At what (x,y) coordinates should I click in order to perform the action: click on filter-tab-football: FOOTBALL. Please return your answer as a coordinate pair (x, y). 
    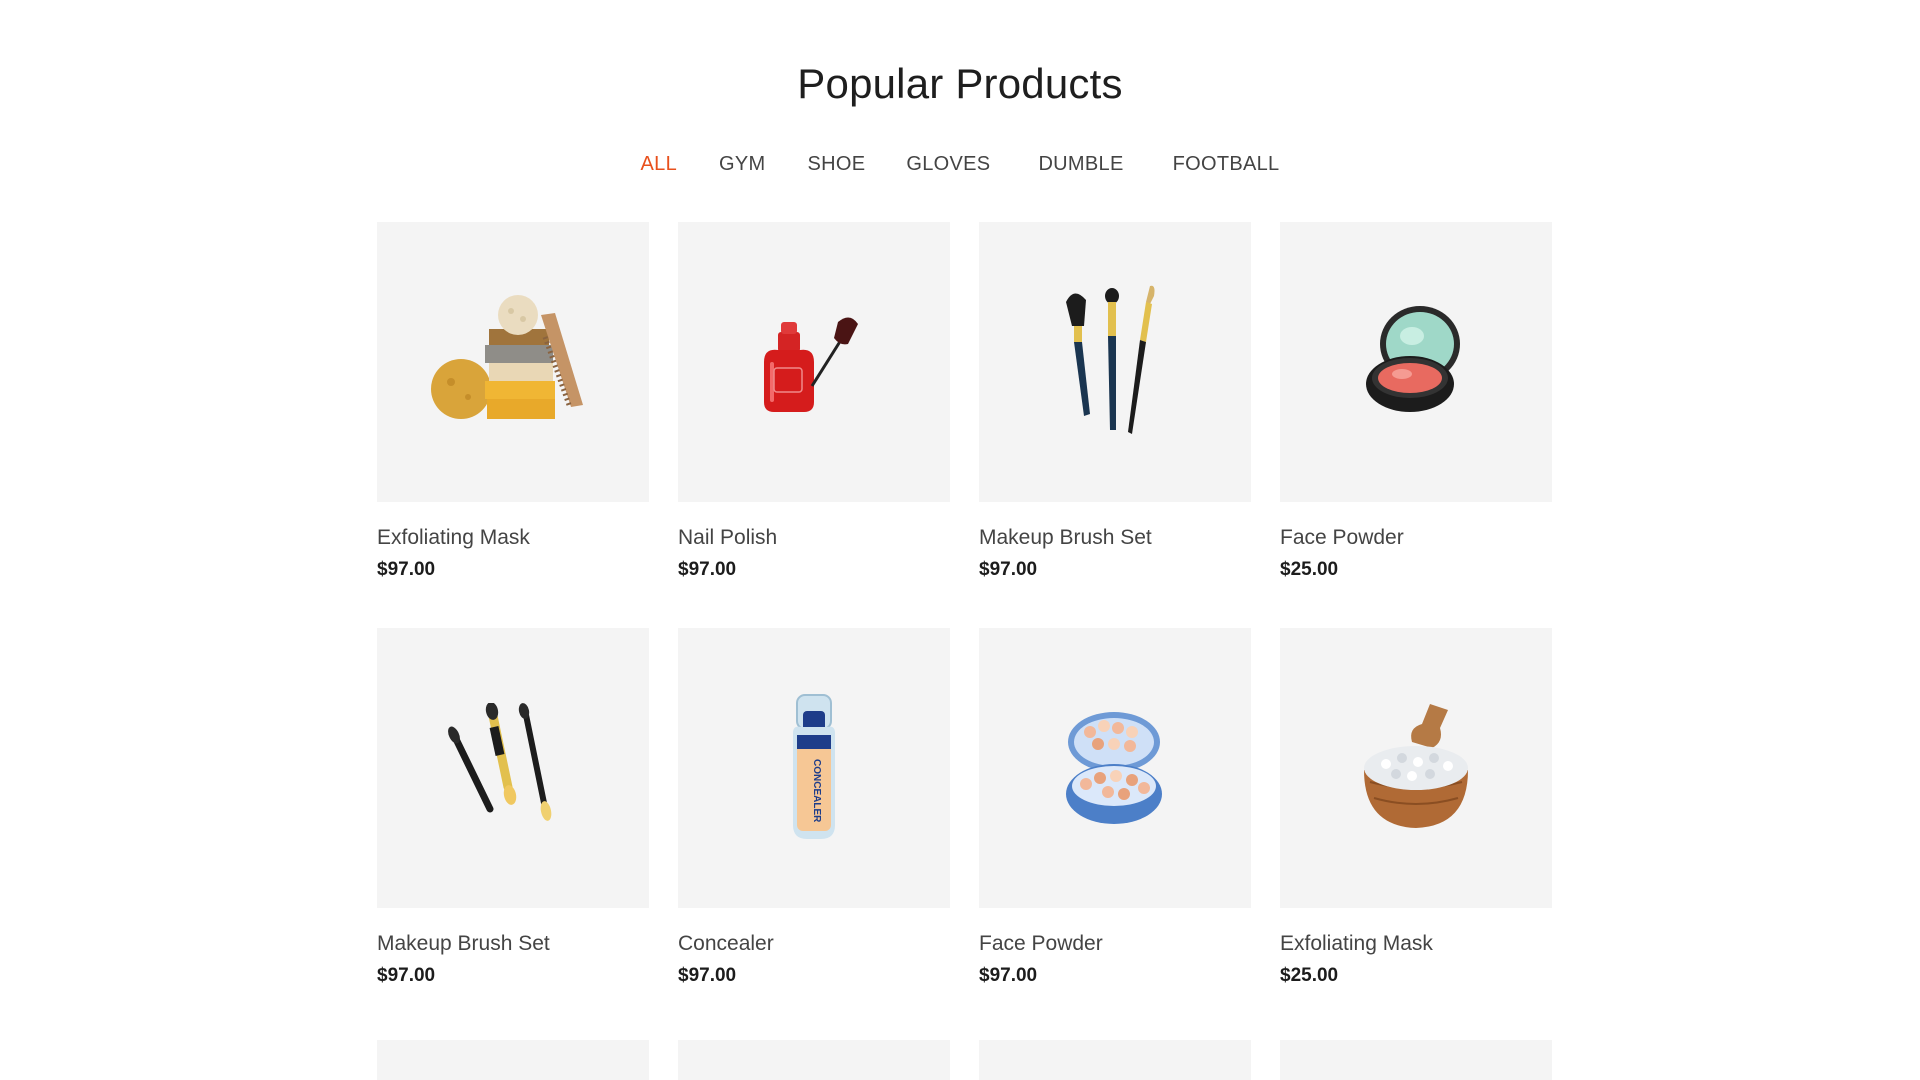
    Looking at the image, I should click on (1226, 164).